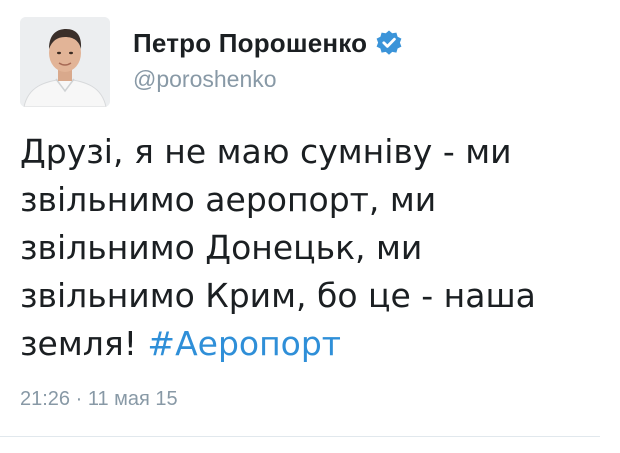  I want to click on tweet-text-line: звільнимо Донецьк, ми, so click(221, 247).